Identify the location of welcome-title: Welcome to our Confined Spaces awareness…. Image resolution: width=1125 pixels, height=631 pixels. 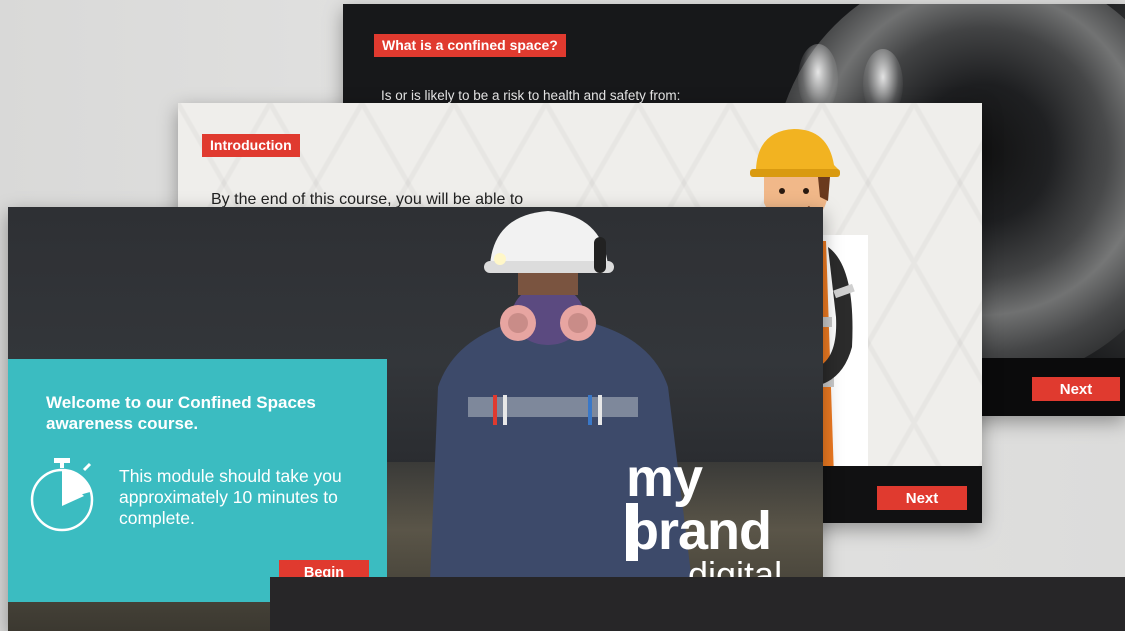
(181, 413).